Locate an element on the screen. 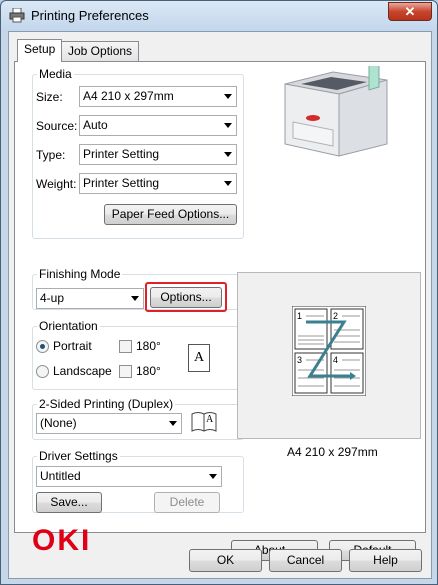  driver-settings-label: Driver Settings is located at coordinates (78, 456).